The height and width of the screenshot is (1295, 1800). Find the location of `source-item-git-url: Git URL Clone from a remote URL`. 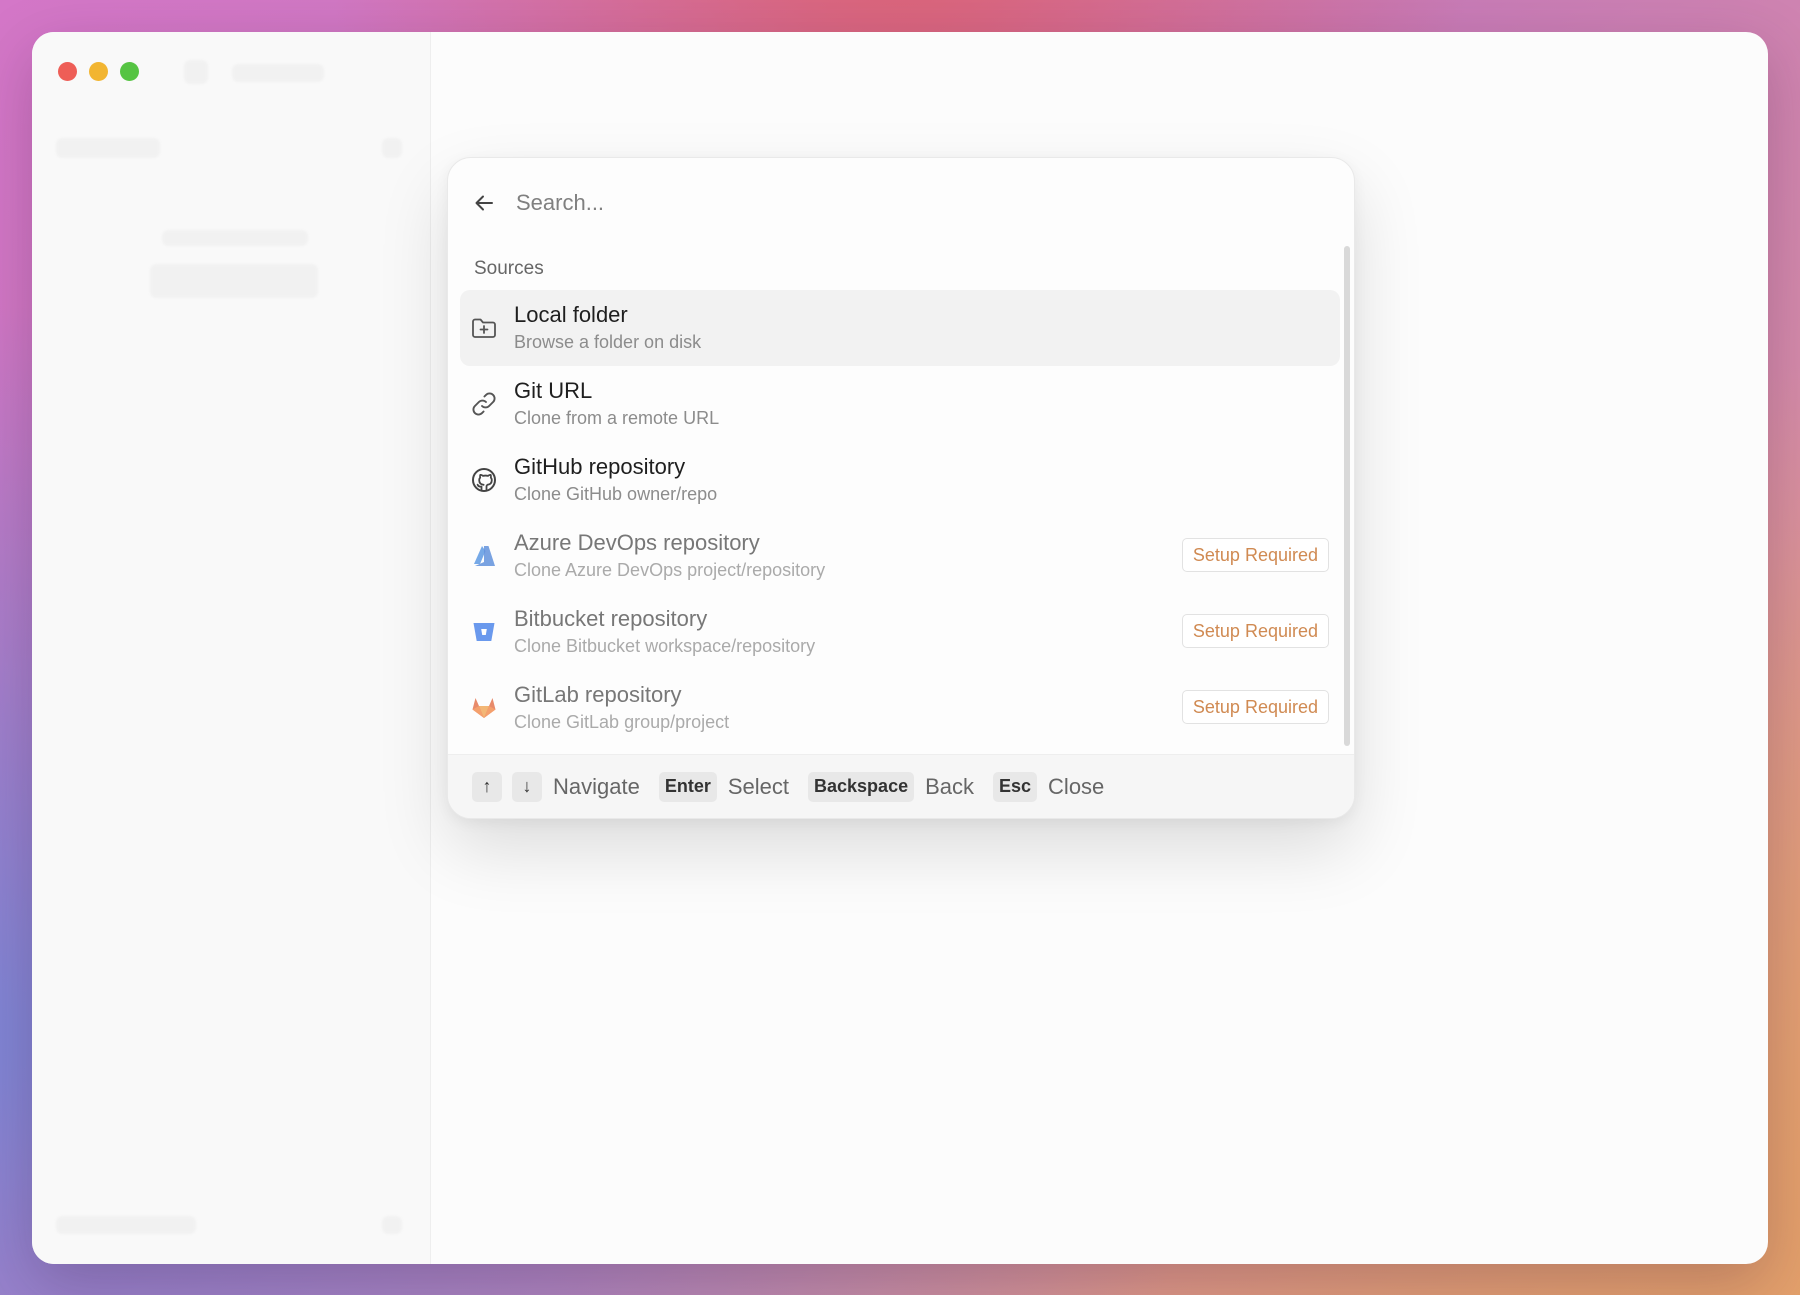

source-item-git-url: Git URL Clone from a remote URL is located at coordinates (900, 404).